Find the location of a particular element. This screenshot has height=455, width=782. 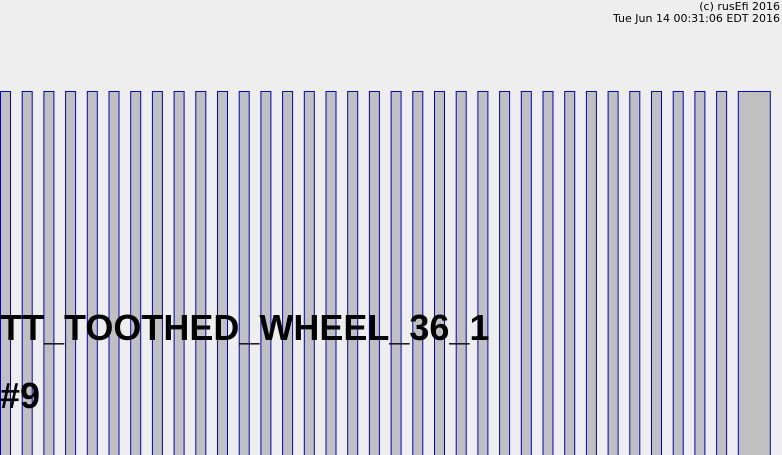

trigger-name: TT_TOOTHED_WHEEL_36_1 is located at coordinates (245, 327).